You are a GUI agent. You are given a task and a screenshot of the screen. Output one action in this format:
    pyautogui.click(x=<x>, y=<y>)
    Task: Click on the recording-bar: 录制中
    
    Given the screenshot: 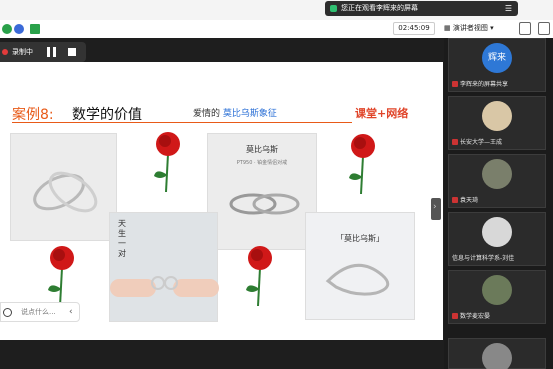 What is the action you would take?
    pyautogui.click(x=43, y=52)
    